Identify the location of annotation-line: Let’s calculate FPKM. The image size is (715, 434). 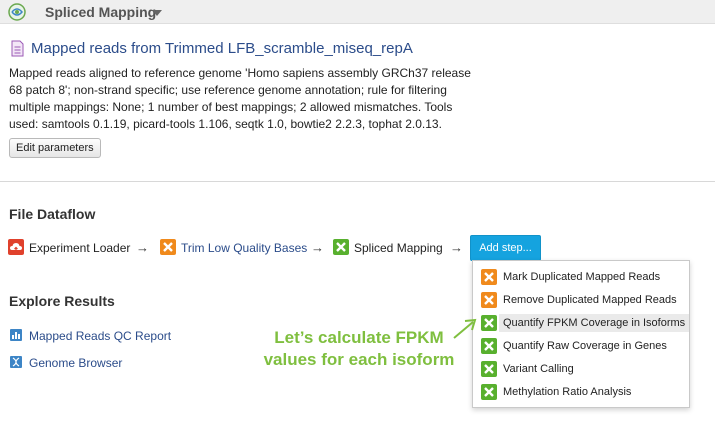
(359, 337).